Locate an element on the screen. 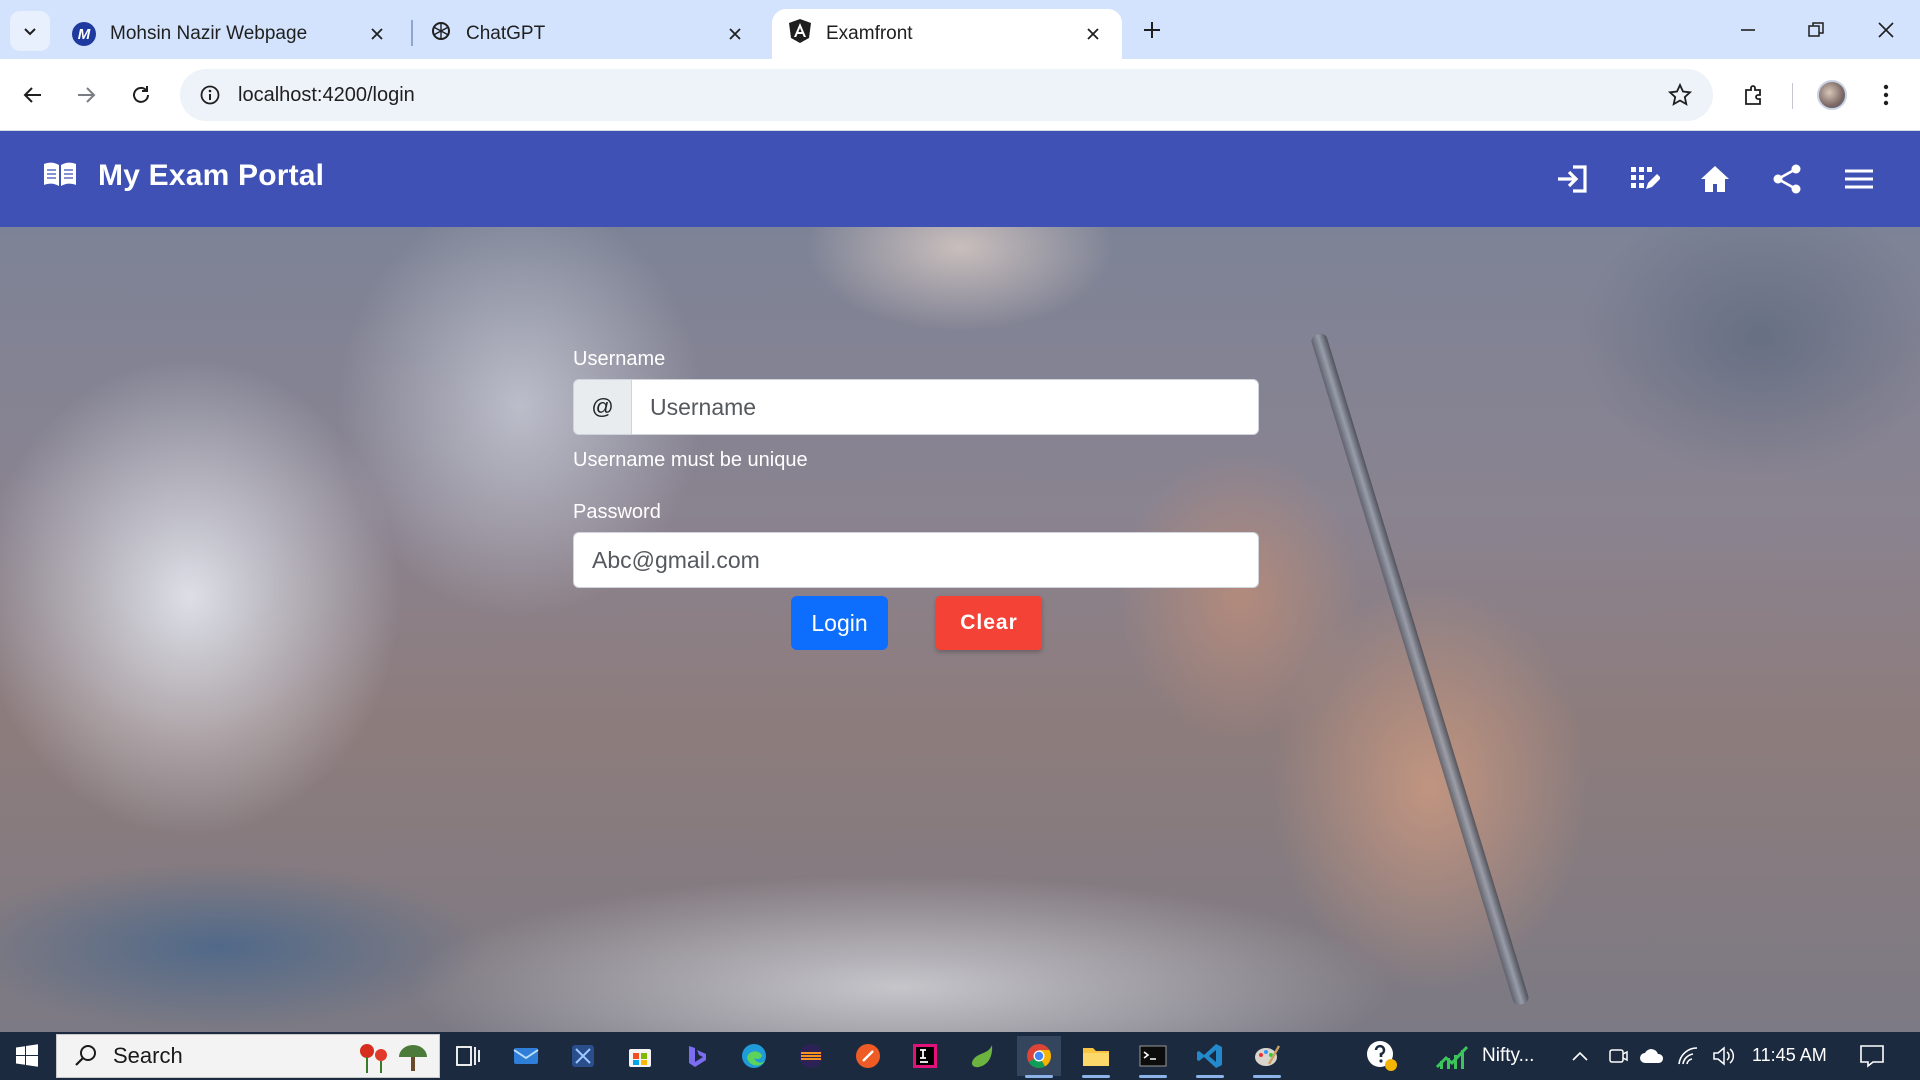 This screenshot has width=1920, height=1080. toolbar-divider is located at coordinates (1792, 96).